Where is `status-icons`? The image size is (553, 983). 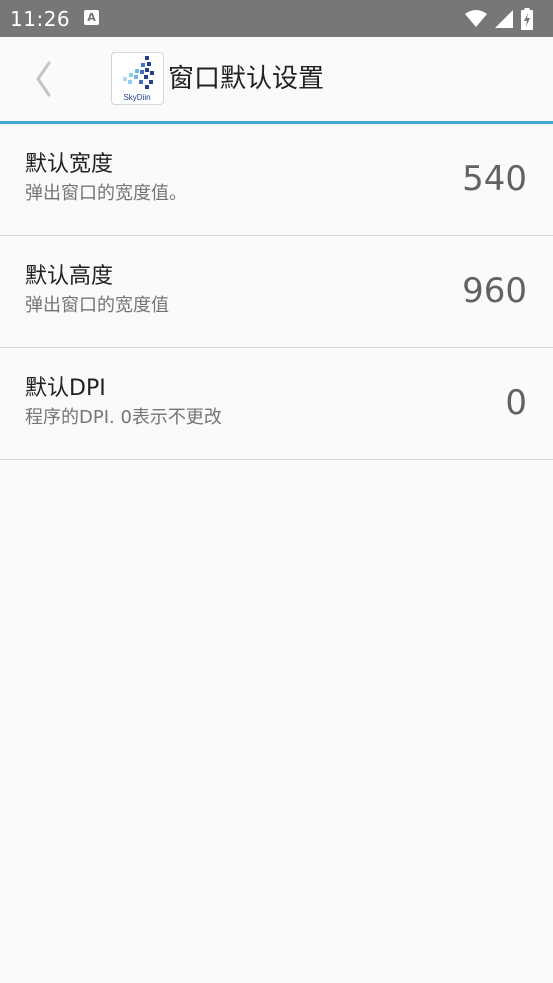
status-icons is located at coordinates (499, 19).